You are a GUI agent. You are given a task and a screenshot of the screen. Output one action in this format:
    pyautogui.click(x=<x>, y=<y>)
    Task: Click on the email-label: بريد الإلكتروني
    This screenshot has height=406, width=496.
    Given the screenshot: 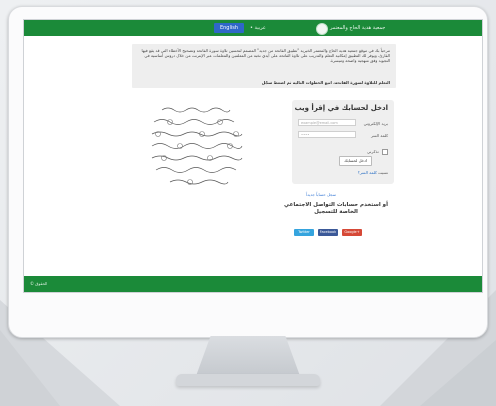 What is the action you would take?
    pyautogui.click(x=375, y=123)
    